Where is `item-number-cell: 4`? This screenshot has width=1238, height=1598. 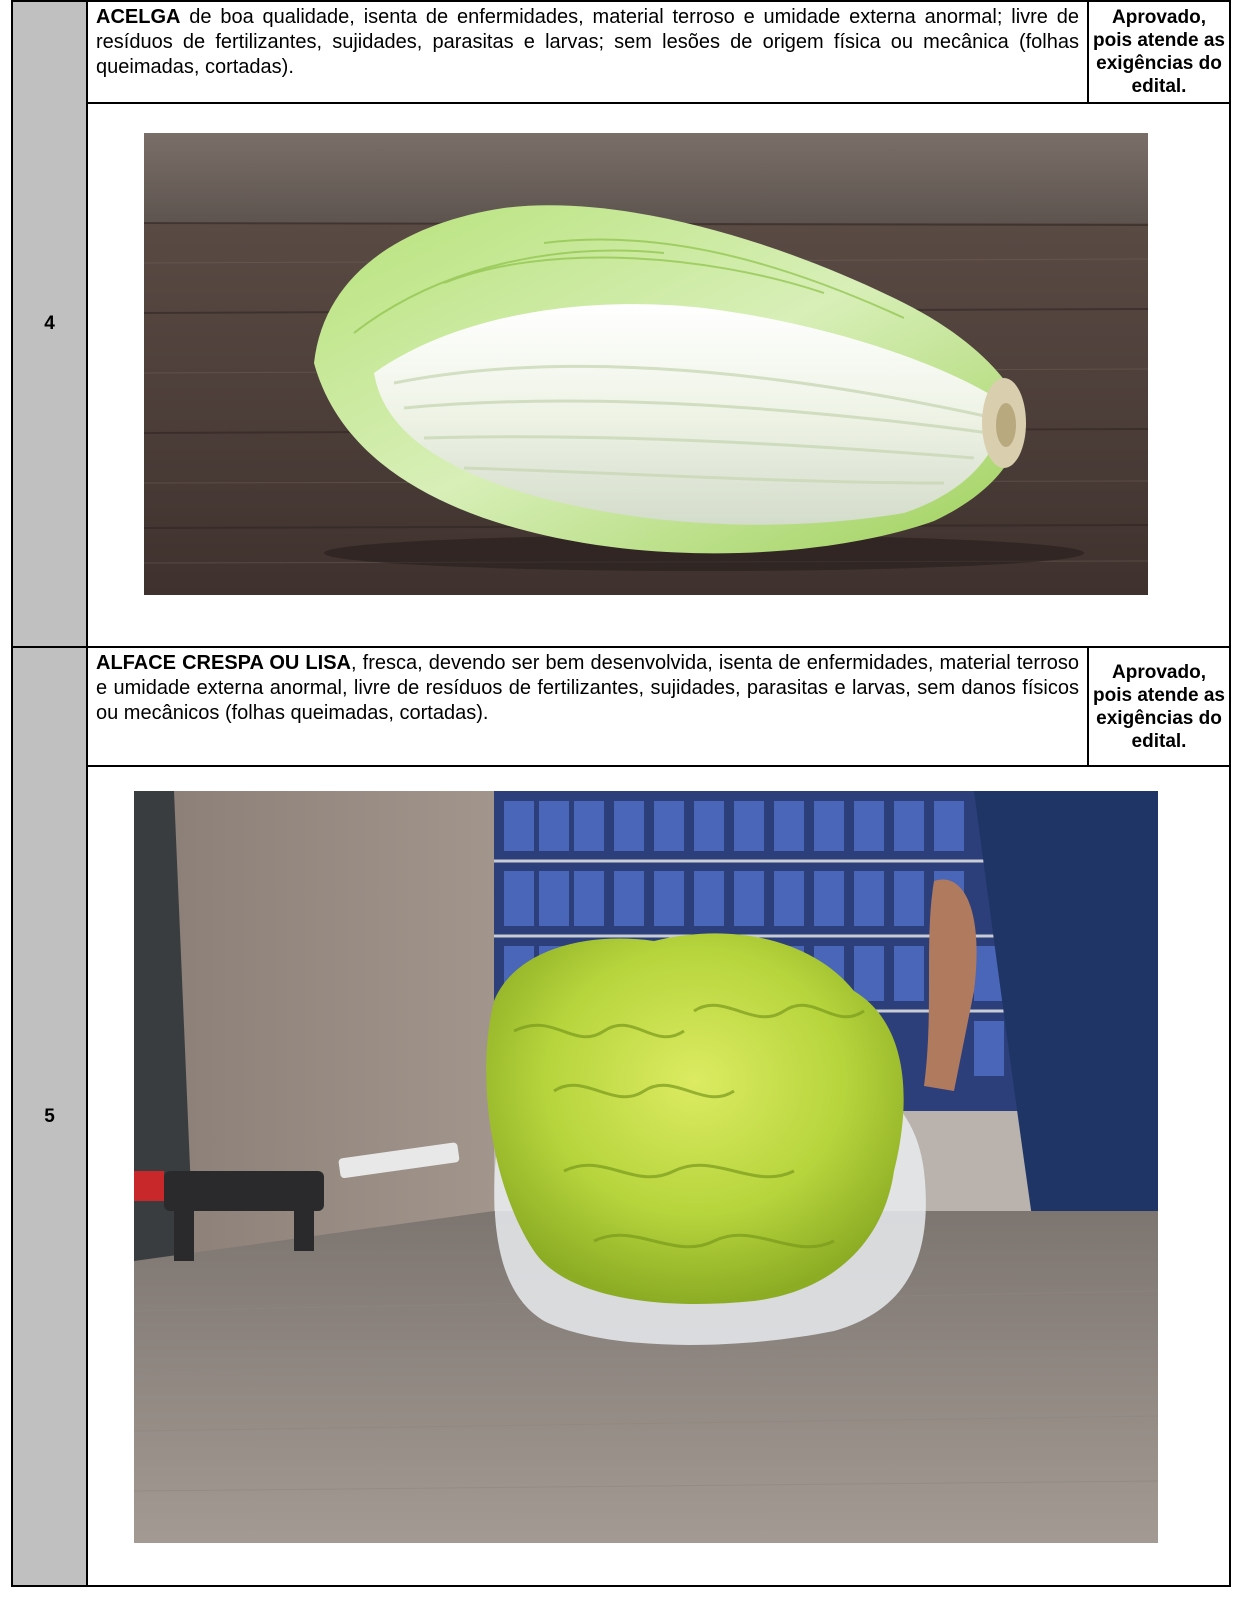 item-number-cell: 4 is located at coordinates (49, 324).